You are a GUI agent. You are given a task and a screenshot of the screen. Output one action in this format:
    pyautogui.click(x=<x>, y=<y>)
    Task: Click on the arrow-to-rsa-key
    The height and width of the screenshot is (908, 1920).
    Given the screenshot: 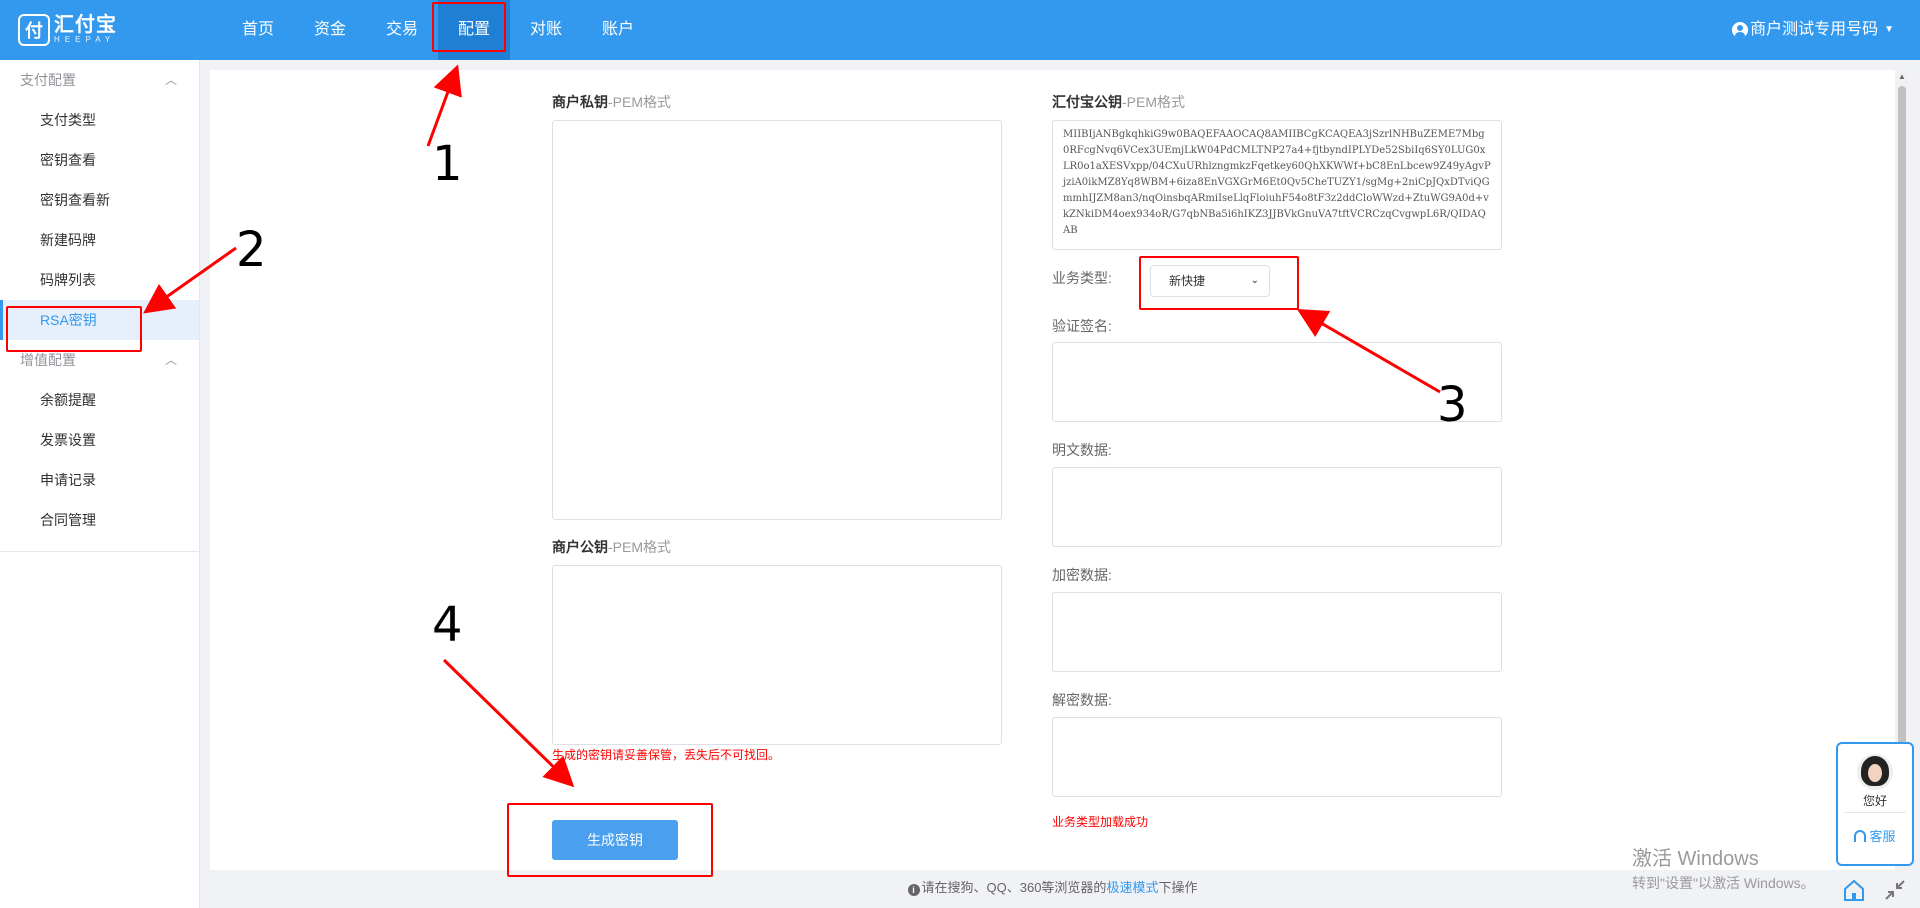 What is the action you would take?
    pyautogui.click(x=190, y=280)
    